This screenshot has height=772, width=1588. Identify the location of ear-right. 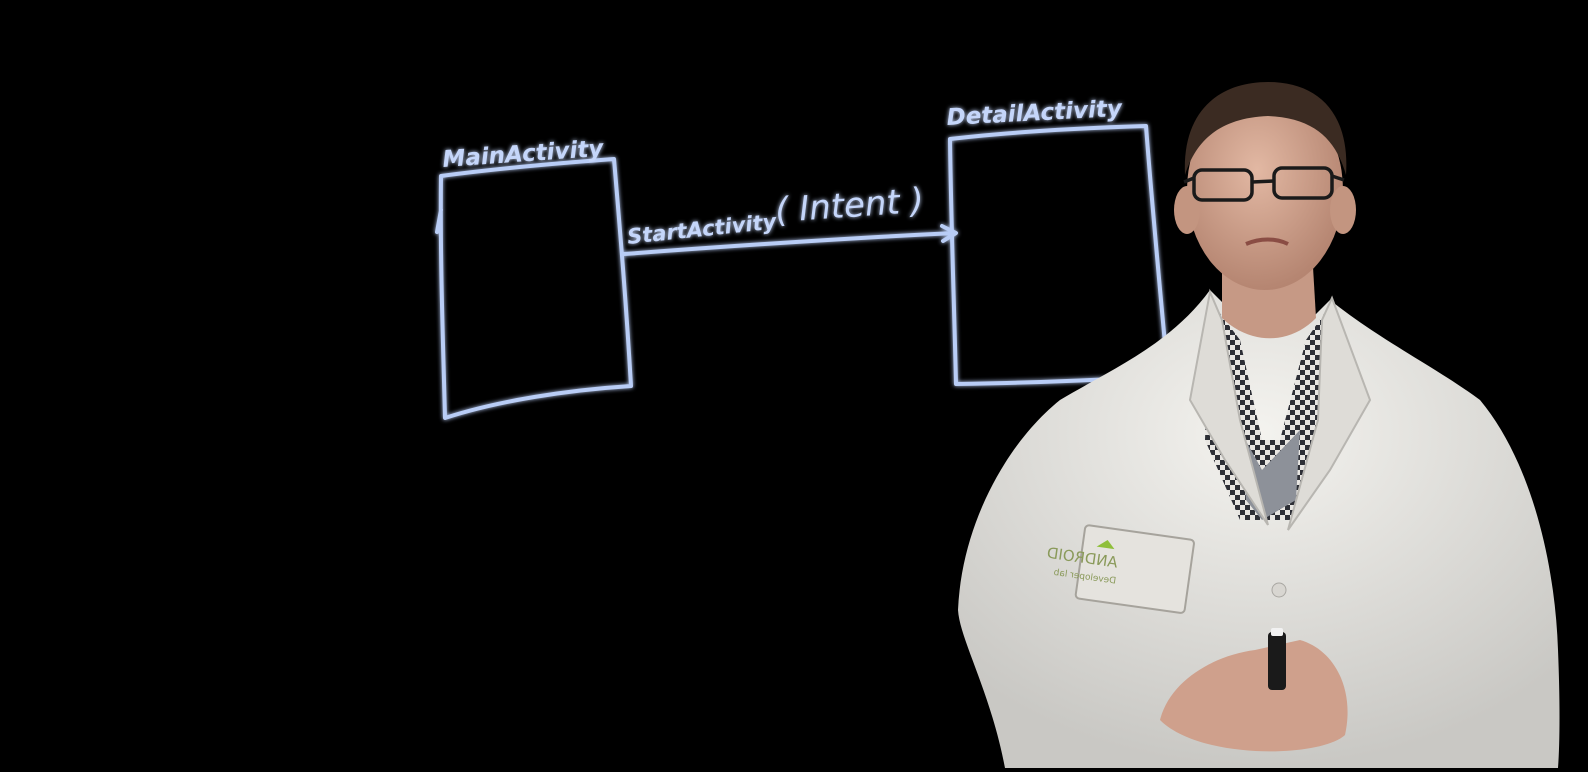
(1343, 210).